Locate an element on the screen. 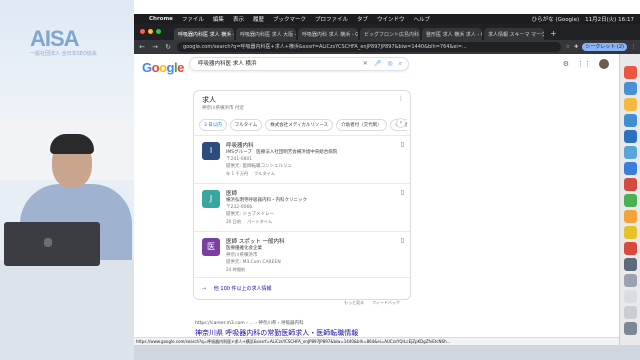 The image size is (640, 360). window-controls is located at coordinates (150, 31).